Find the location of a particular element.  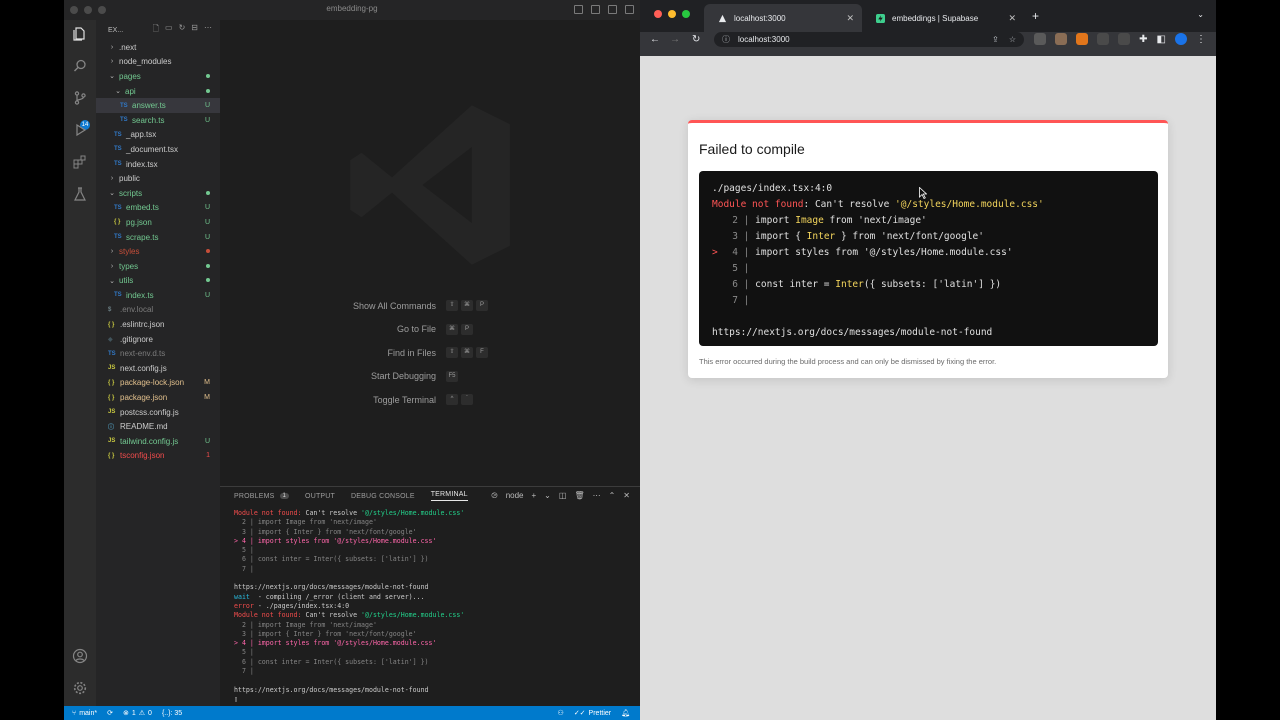

reload-icon: ↻ is located at coordinates (696, 39).